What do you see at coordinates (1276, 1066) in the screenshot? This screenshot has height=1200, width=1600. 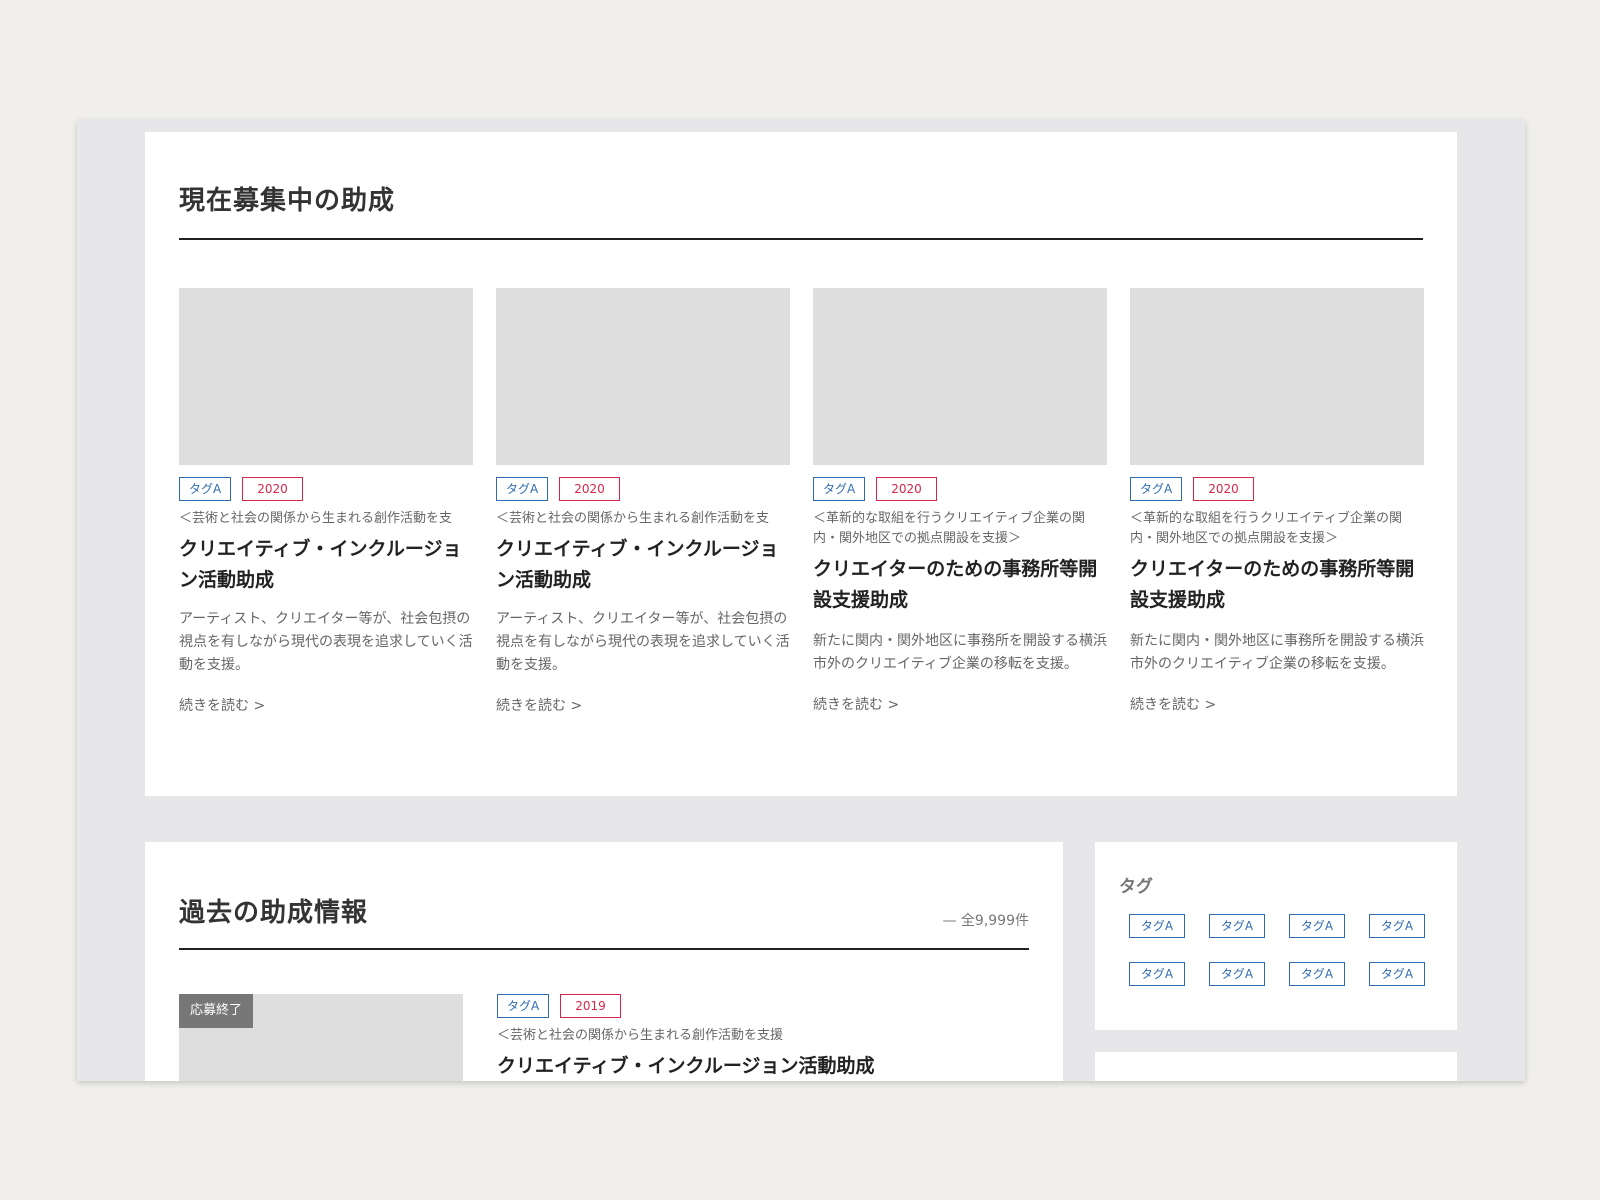 I see `sidebar-next-panel` at bounding box center [1276, 1066].